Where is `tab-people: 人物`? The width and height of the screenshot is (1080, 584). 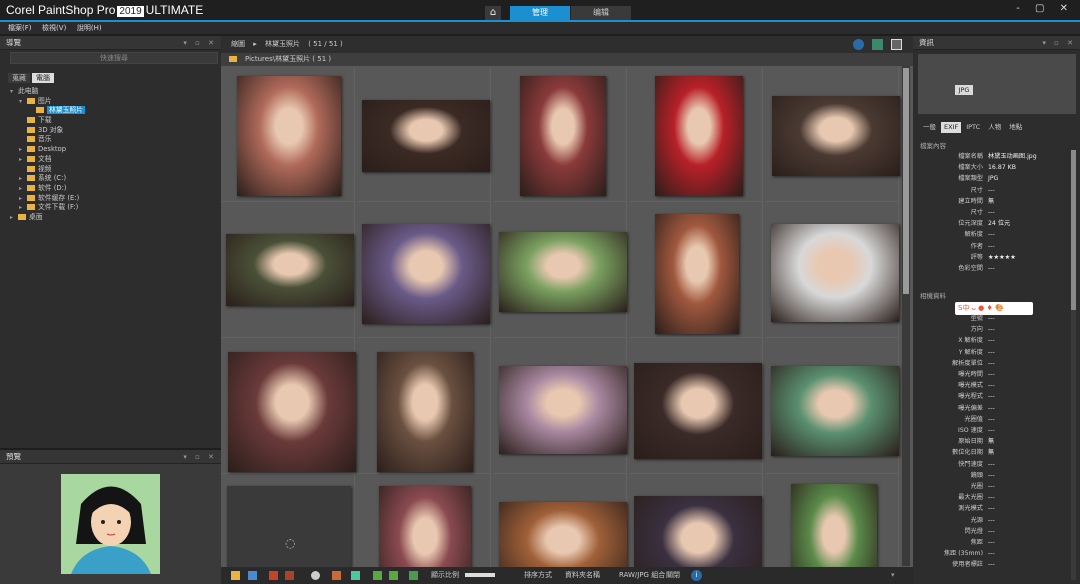
tab-people: 人物 is located at coordinates (994, 127).